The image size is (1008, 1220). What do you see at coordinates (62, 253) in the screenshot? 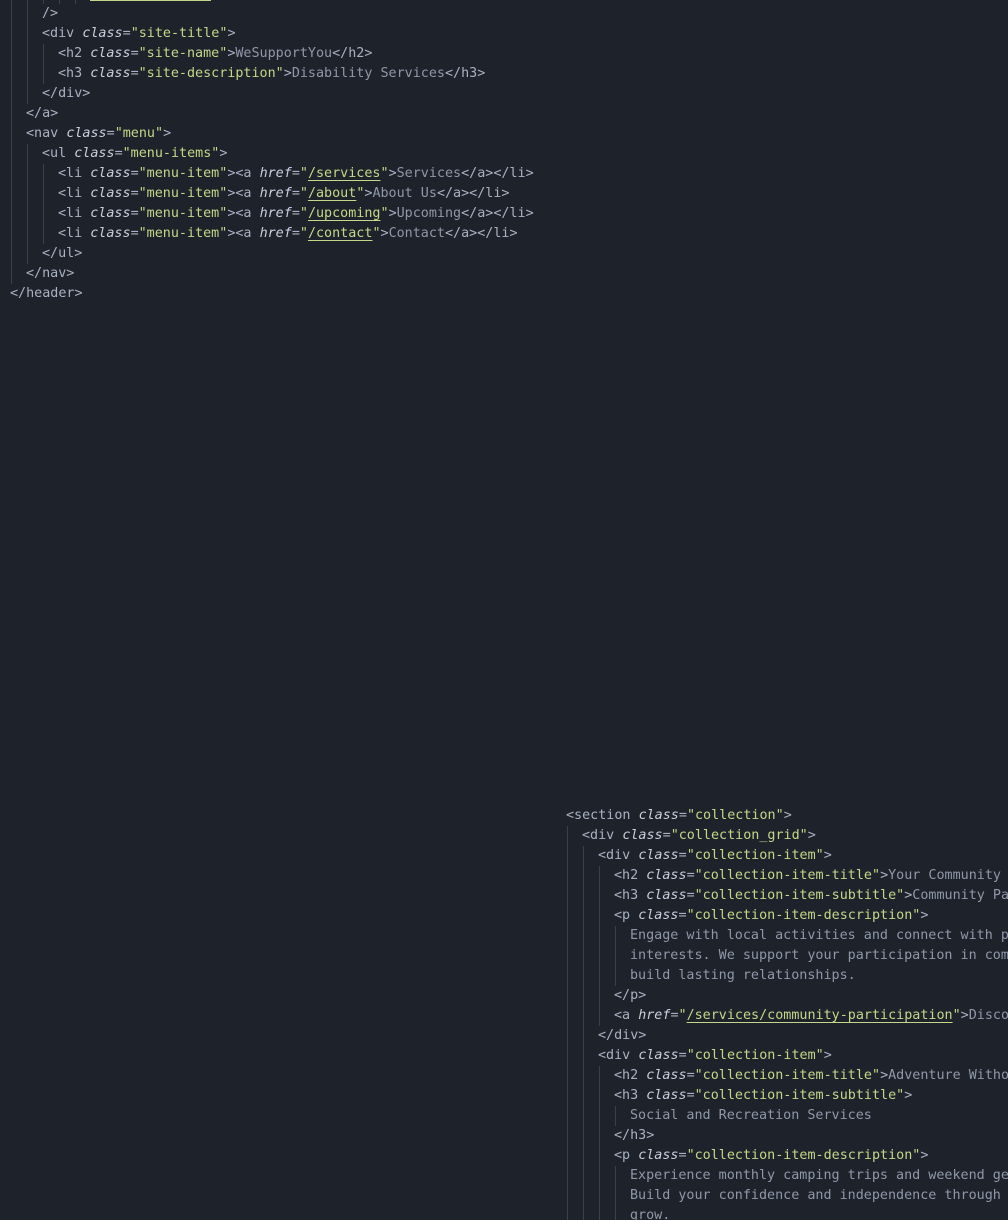
I see `code-token: </ul>` at bounding box center [62, 253].